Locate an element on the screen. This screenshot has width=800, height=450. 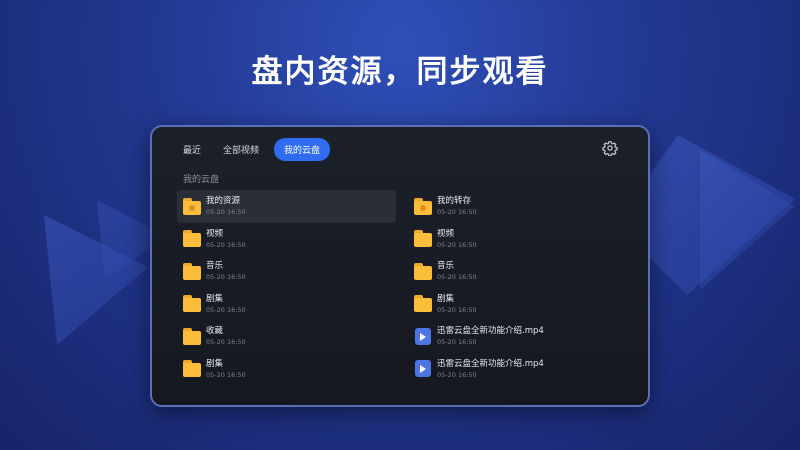
gear-icon is located at coordinates (610, 148).